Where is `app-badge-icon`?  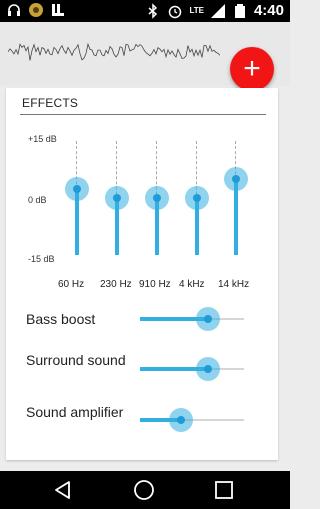 app-badge-icon is located at coordinates (36, 10).